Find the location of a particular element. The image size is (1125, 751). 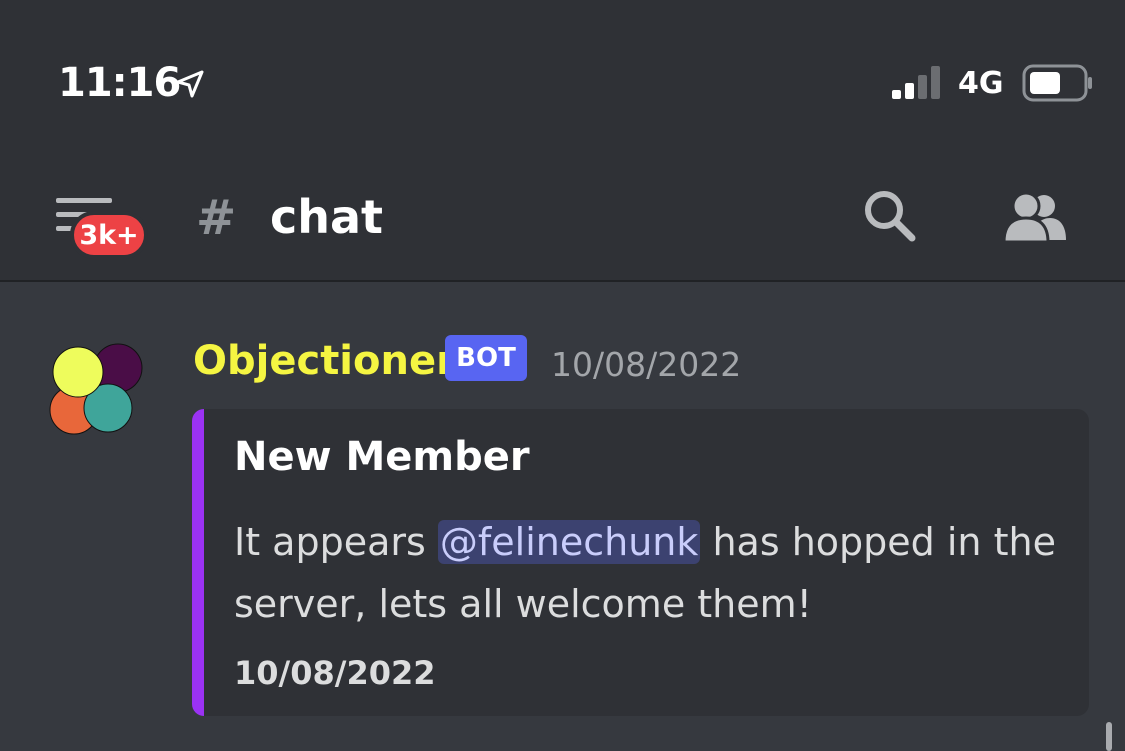

channel-name: chat is located at coordinates (326, 217).